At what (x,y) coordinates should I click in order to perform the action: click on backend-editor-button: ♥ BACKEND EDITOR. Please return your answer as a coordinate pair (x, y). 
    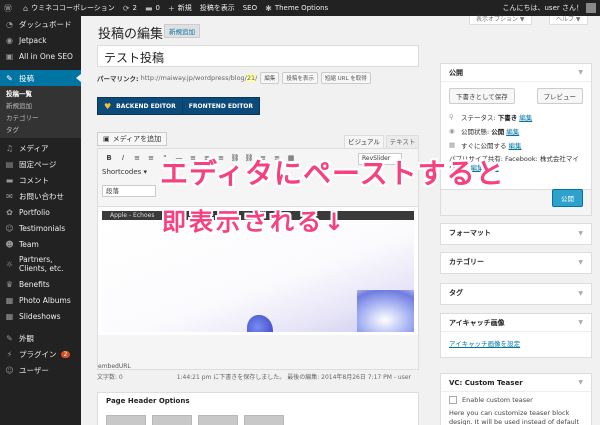
    Looking at the image, I should click on (140, 106).